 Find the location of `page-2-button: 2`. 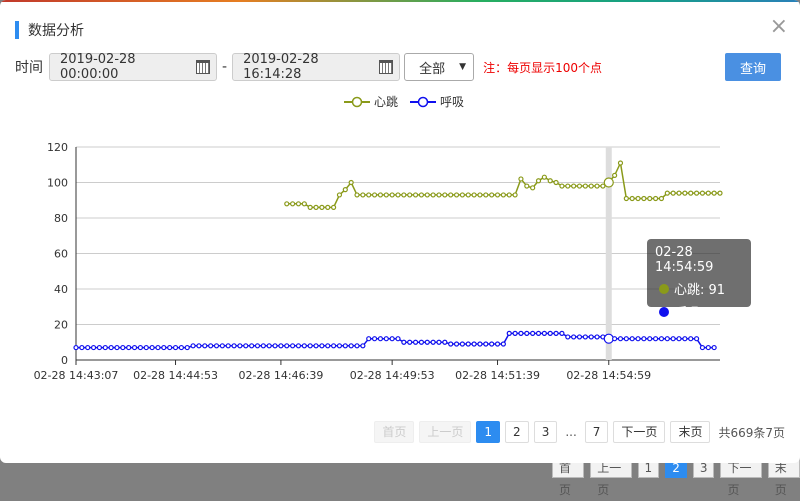

page-2-button: 2 is located at coordinates (517, 432).